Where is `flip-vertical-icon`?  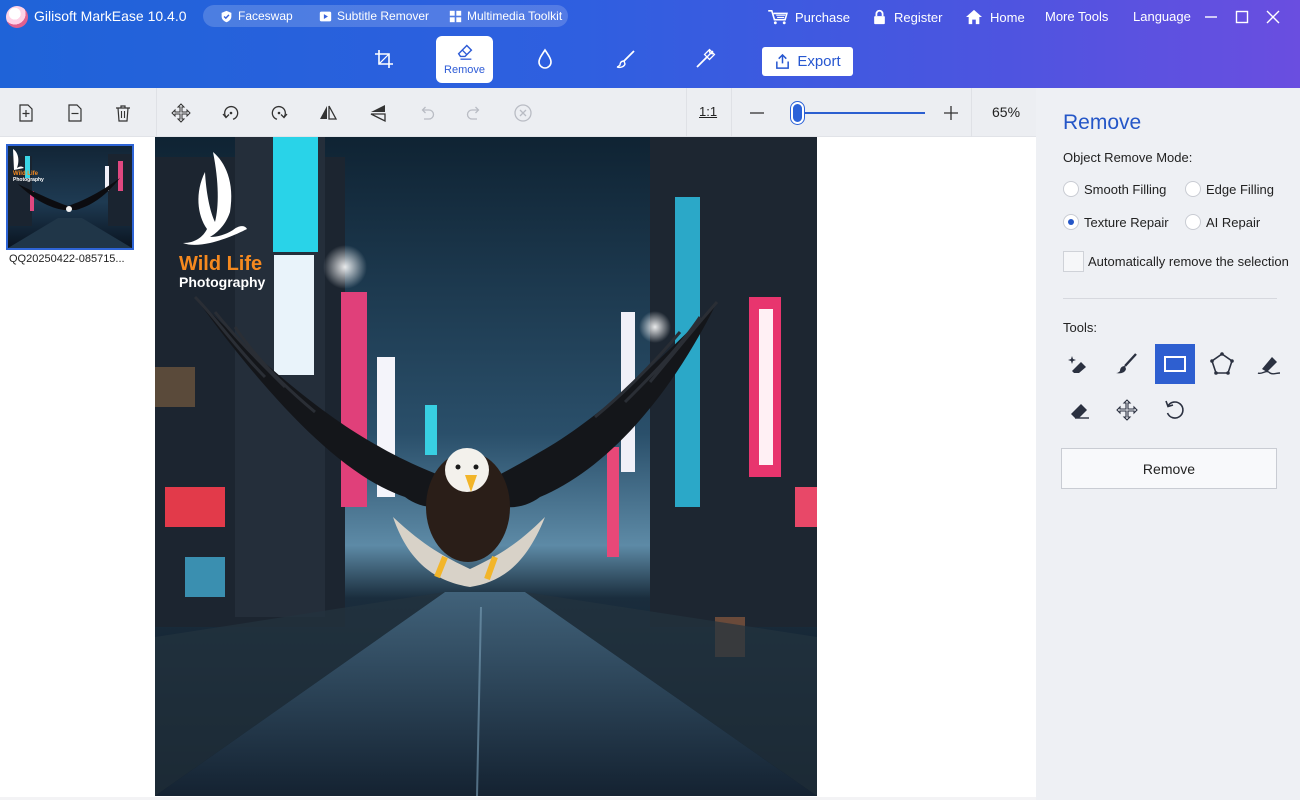 flip-vertical-icon is located at coordinates (378, 114).